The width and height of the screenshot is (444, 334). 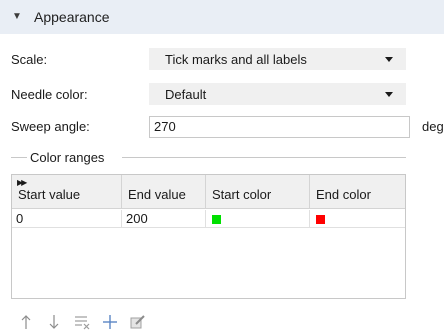 I want to click on column-header-label: Start color, so click(x=242, y=194).